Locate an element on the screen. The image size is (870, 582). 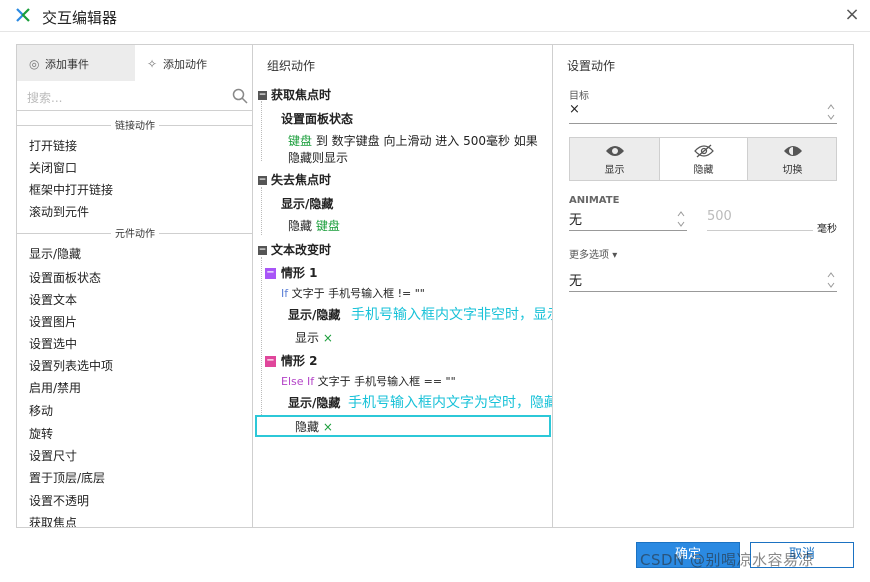
event-ontextchange: − 文本改变时 is located at coordinates (294, 249).